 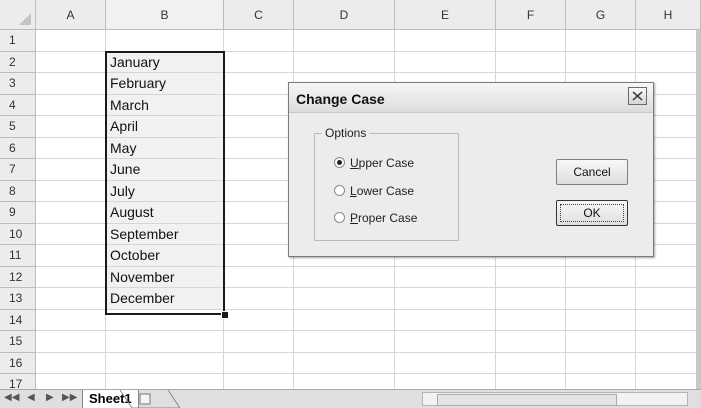 I want to click on column-header: B, so click(x=165, y=15).